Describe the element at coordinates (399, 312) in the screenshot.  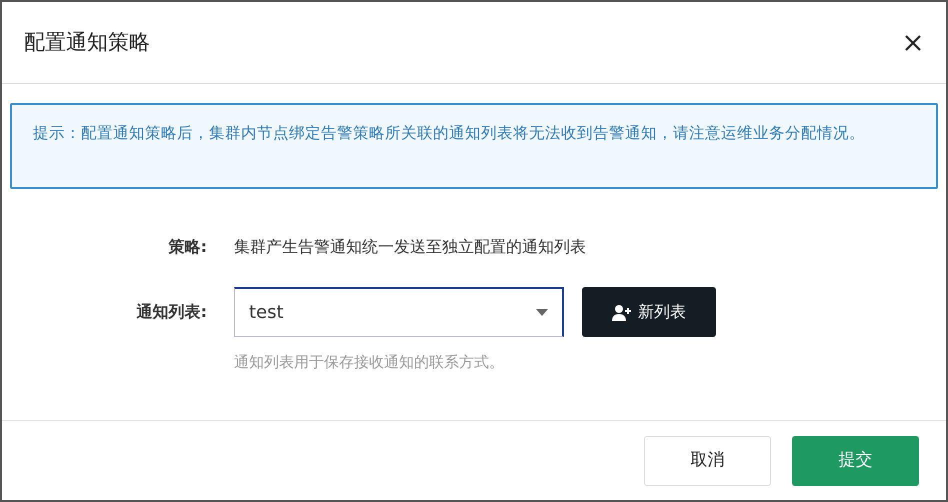
I see `notify-list-select: test` at that location.